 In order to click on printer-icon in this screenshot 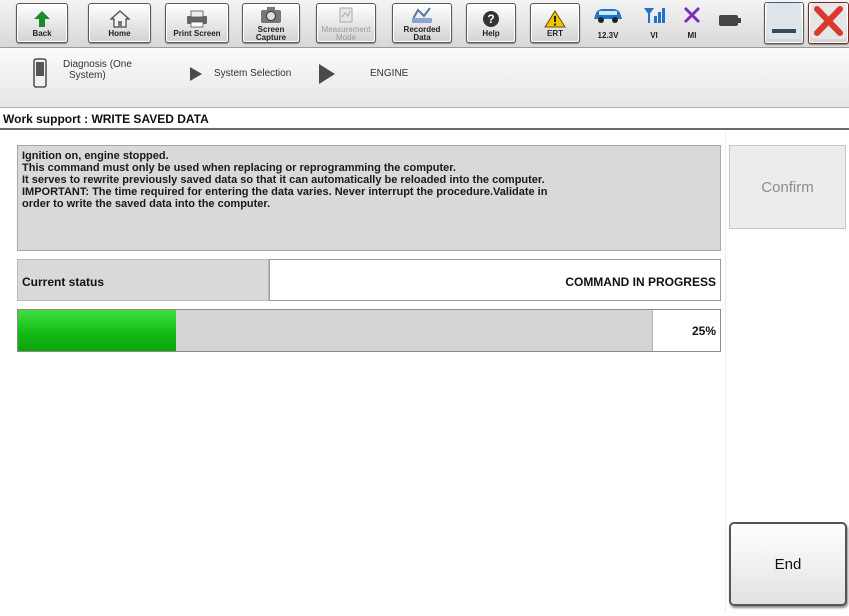, I will do `click(197, 19)`.